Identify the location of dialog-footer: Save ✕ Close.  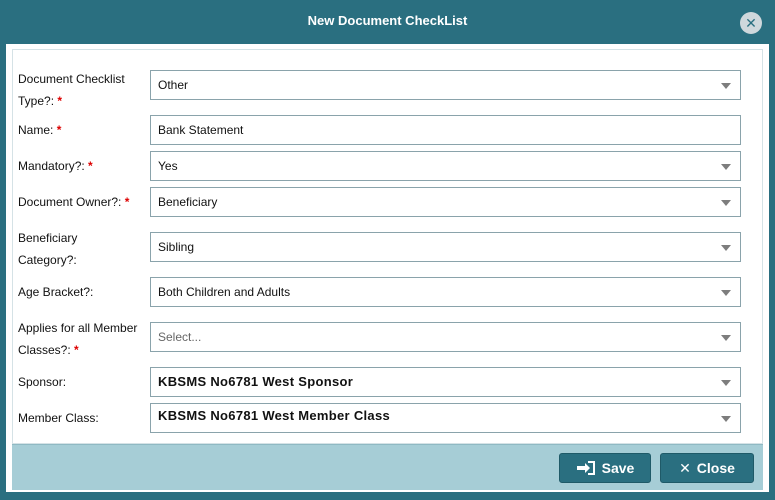
(387, 467).